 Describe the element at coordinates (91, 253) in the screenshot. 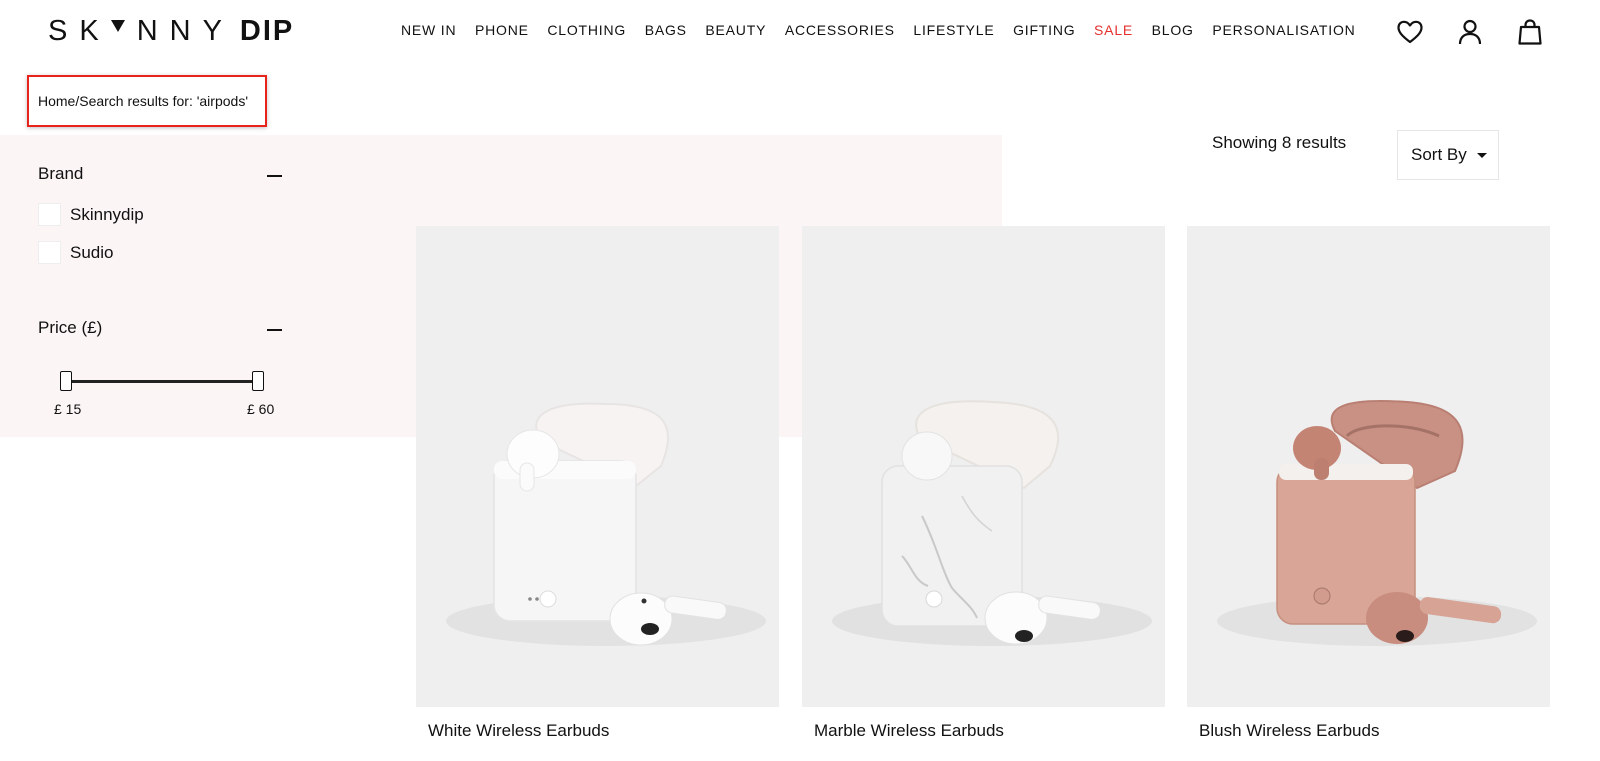

I see `brand-label-sudio: Sudio` at that location.